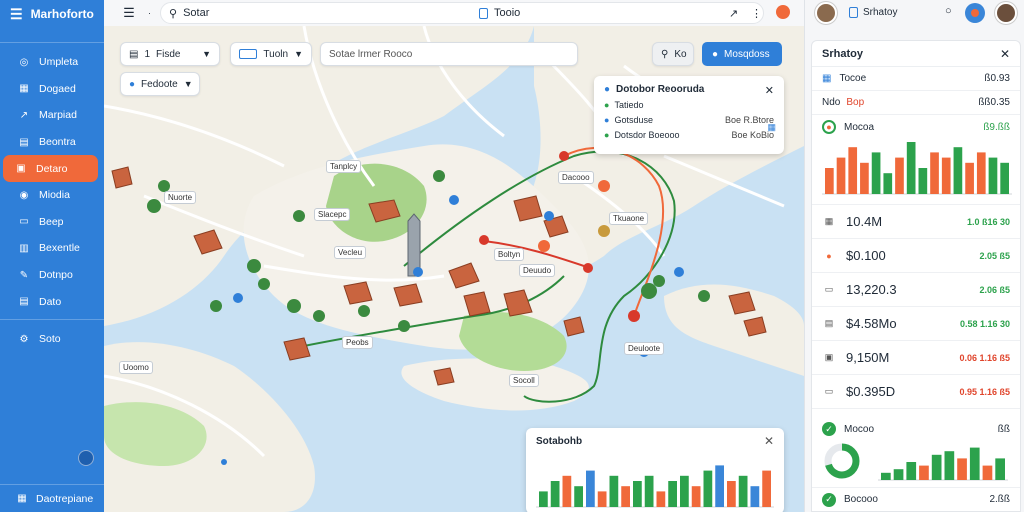  What do you see at coordinates (462, 13) in the screenshot?
I see `global-search: ⚲ Sotar Tooio ↗ ⋮` at bounding box center [462, 13].